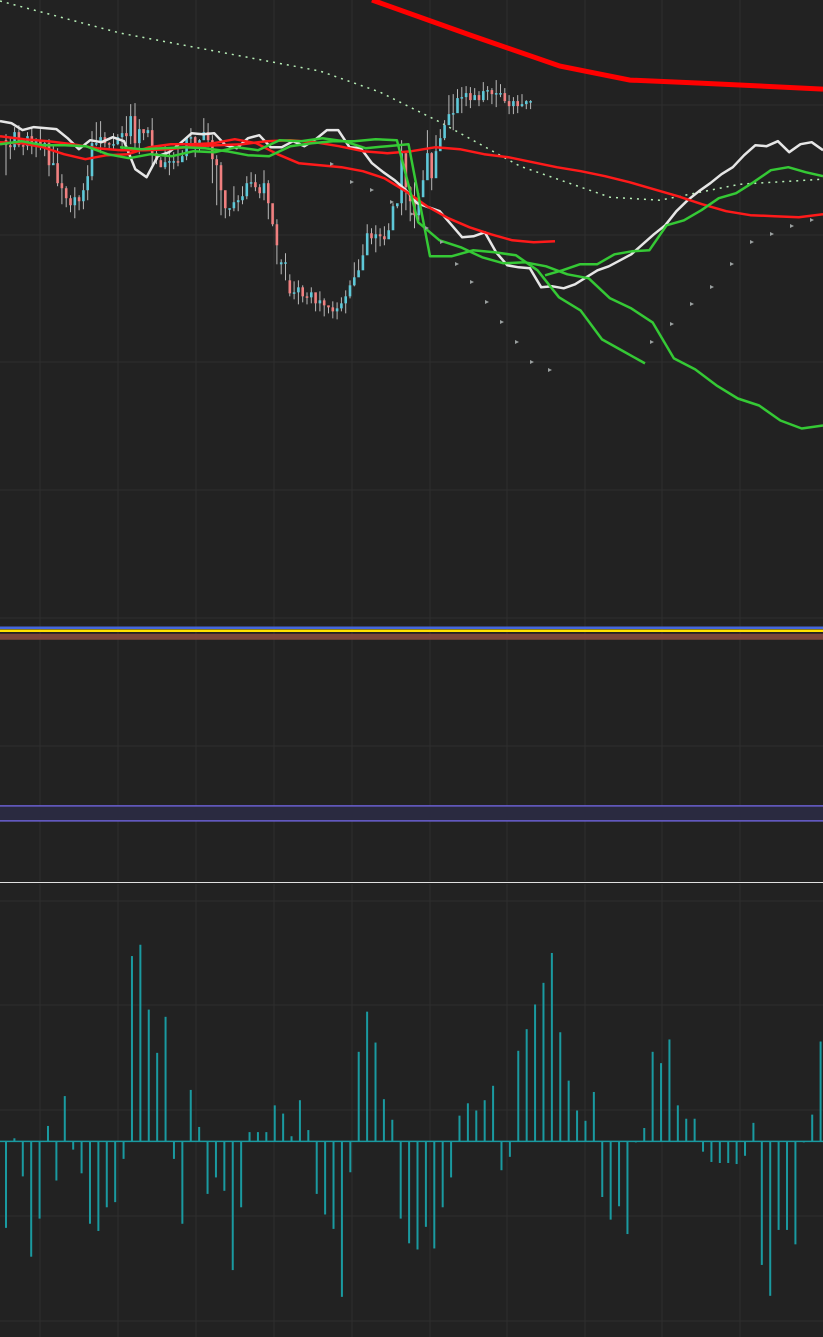 The height and width of the screenshot is (1337, 823). I want to click on panel-separator, so click(411, 882).